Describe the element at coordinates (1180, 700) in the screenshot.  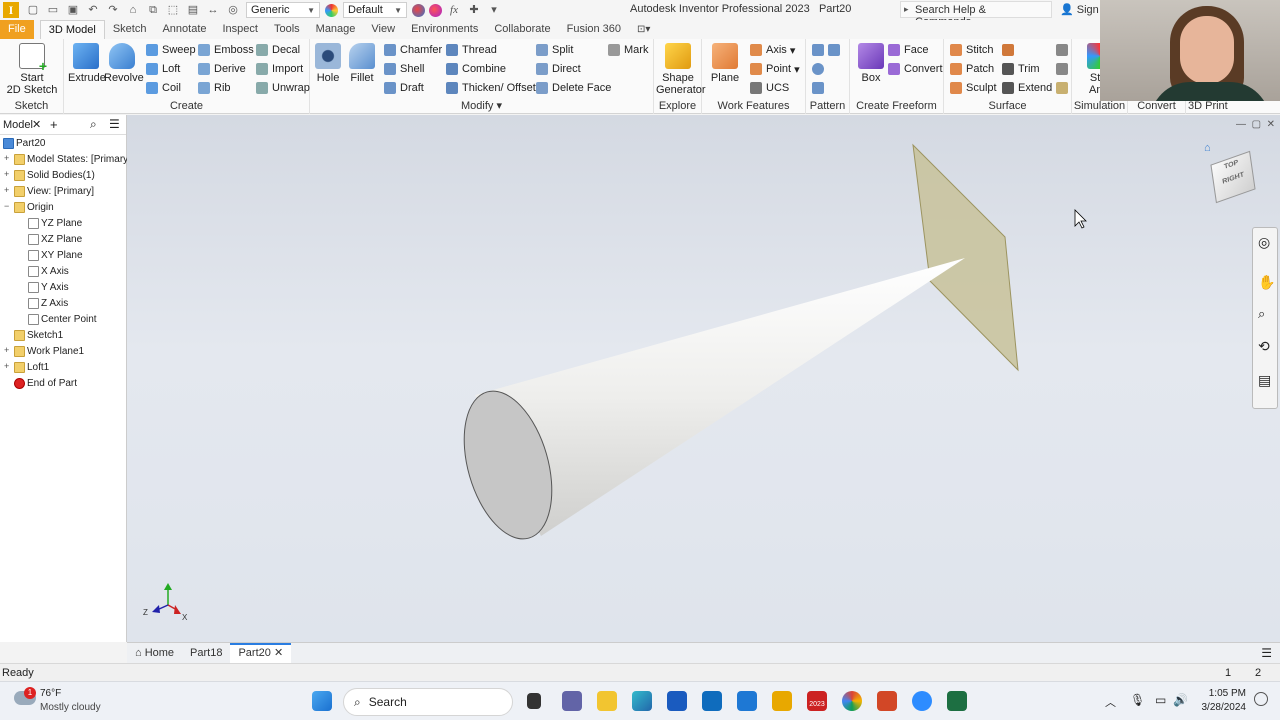
I see `volume-icon: 🔊` at that location.